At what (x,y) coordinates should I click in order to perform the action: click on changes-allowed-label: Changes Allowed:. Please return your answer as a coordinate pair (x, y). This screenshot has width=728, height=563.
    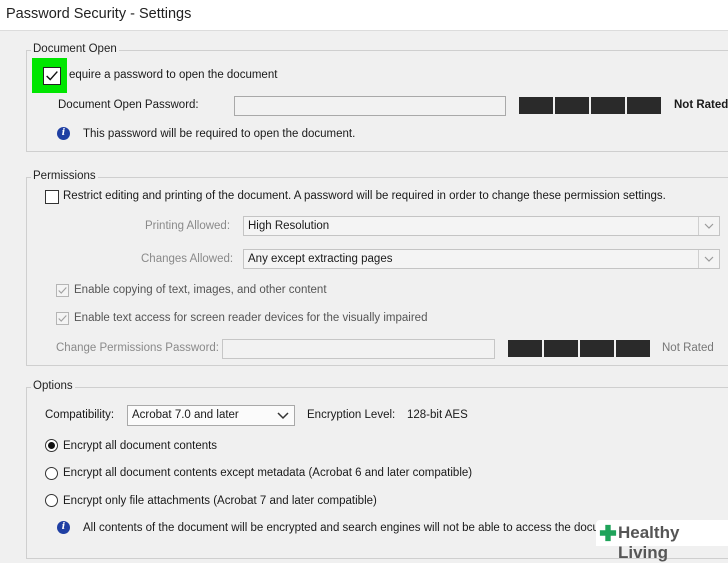
    Looking at the image, I should click on (187, 259).